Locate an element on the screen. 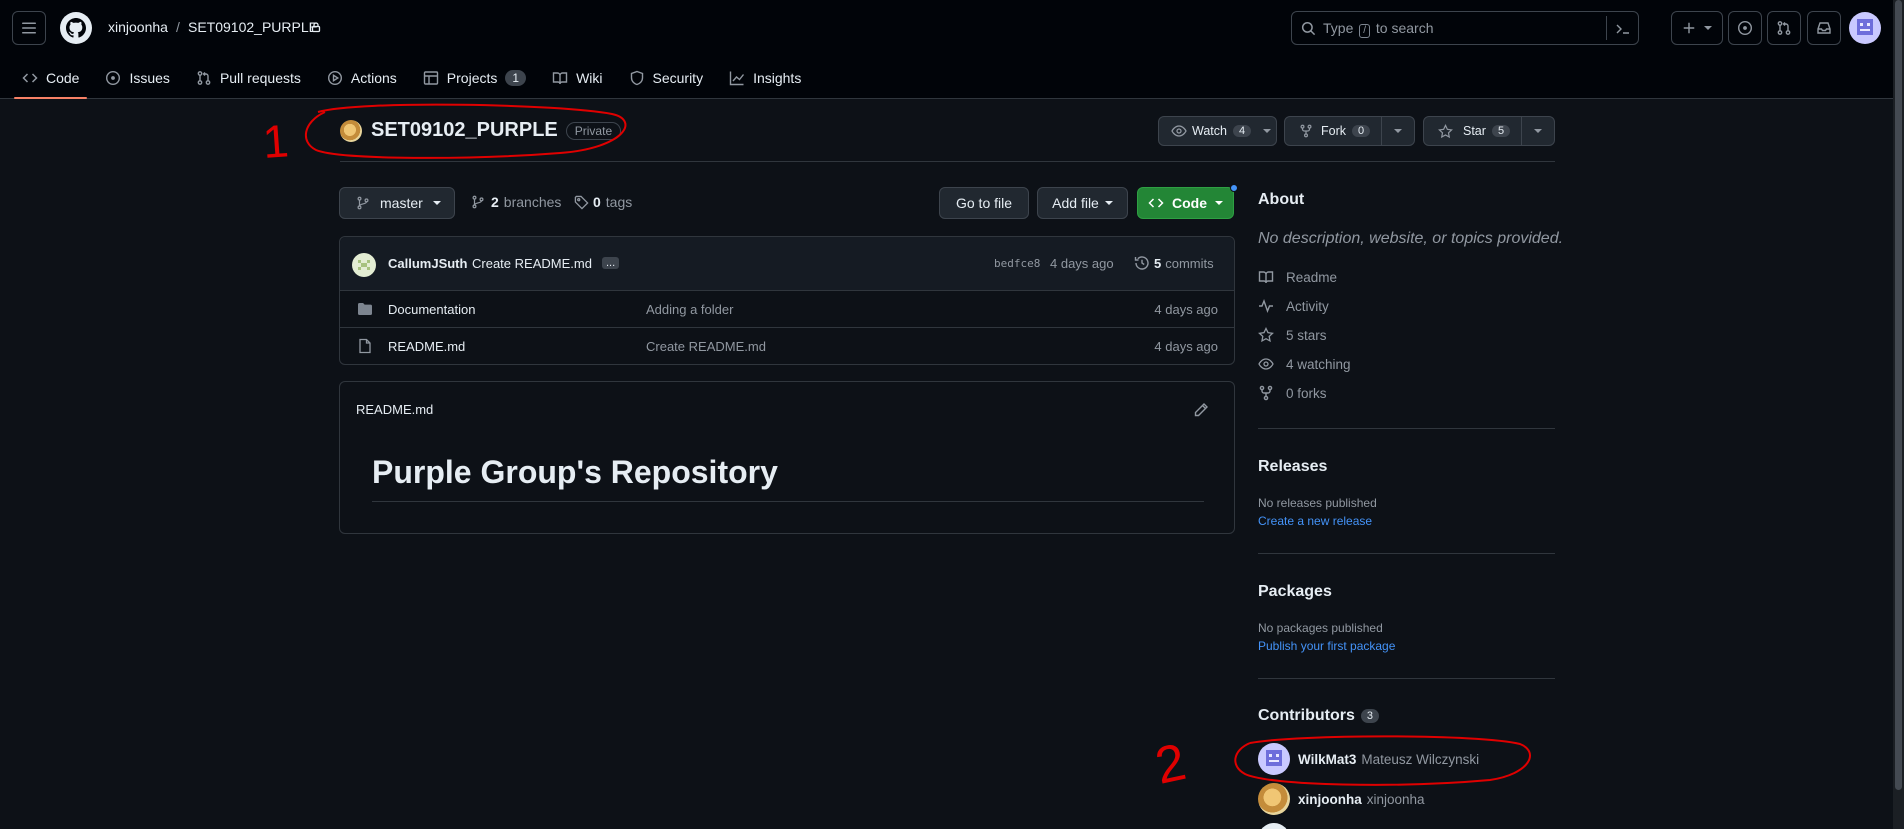  search-placeholder: Type / to search is located at coordinates (1378, 29).